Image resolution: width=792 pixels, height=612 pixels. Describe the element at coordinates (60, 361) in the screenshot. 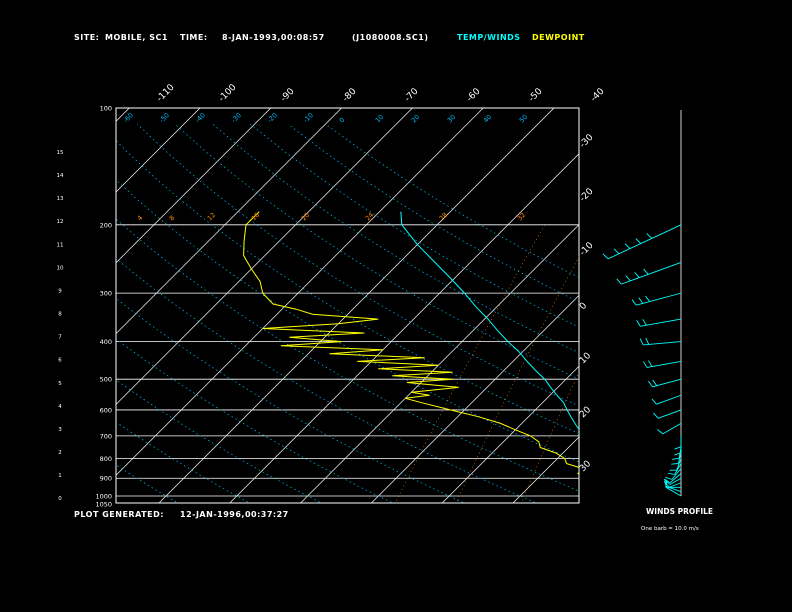

I see `height-tick-label: 6` at that location.